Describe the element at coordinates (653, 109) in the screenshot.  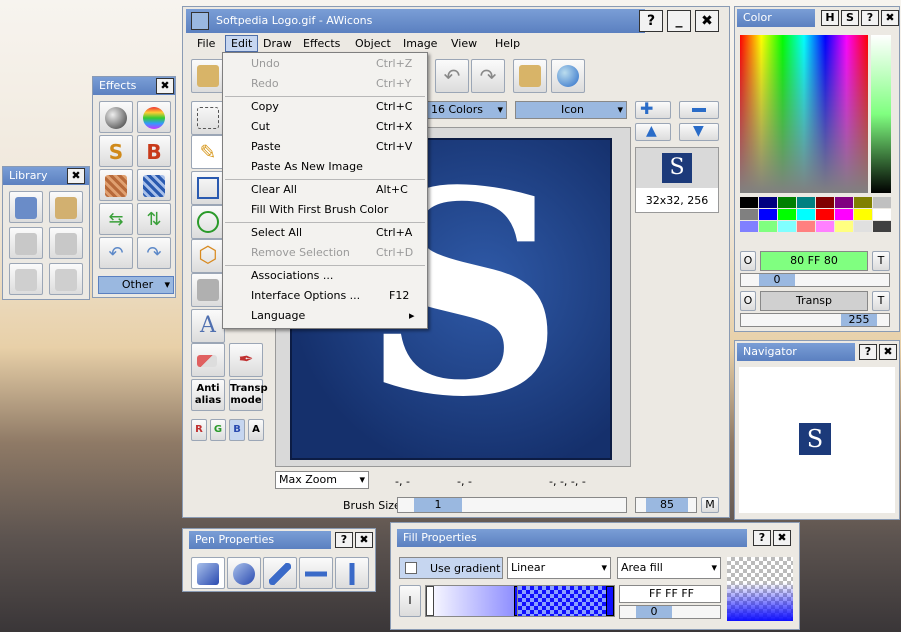
I see `add-image-button: ✚` at that location.